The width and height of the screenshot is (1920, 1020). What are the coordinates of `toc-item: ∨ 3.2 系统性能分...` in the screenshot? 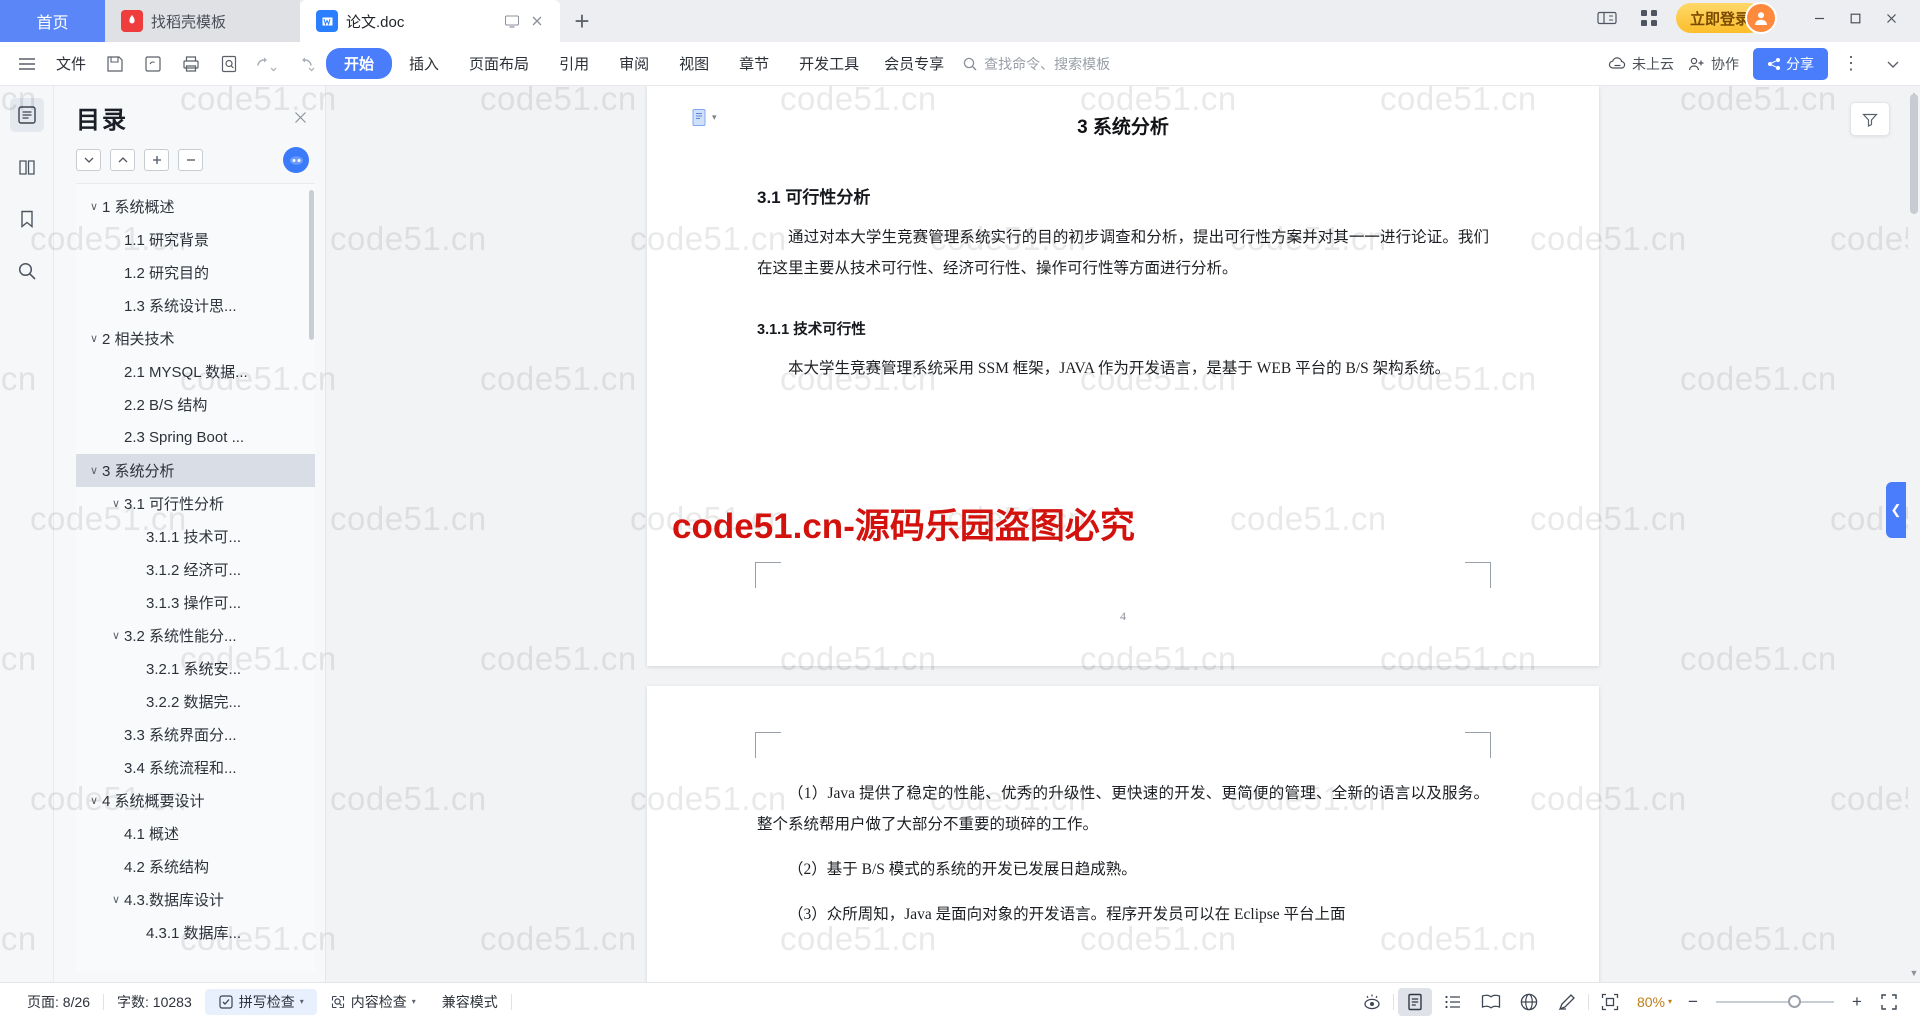 It's located at (195, 635).